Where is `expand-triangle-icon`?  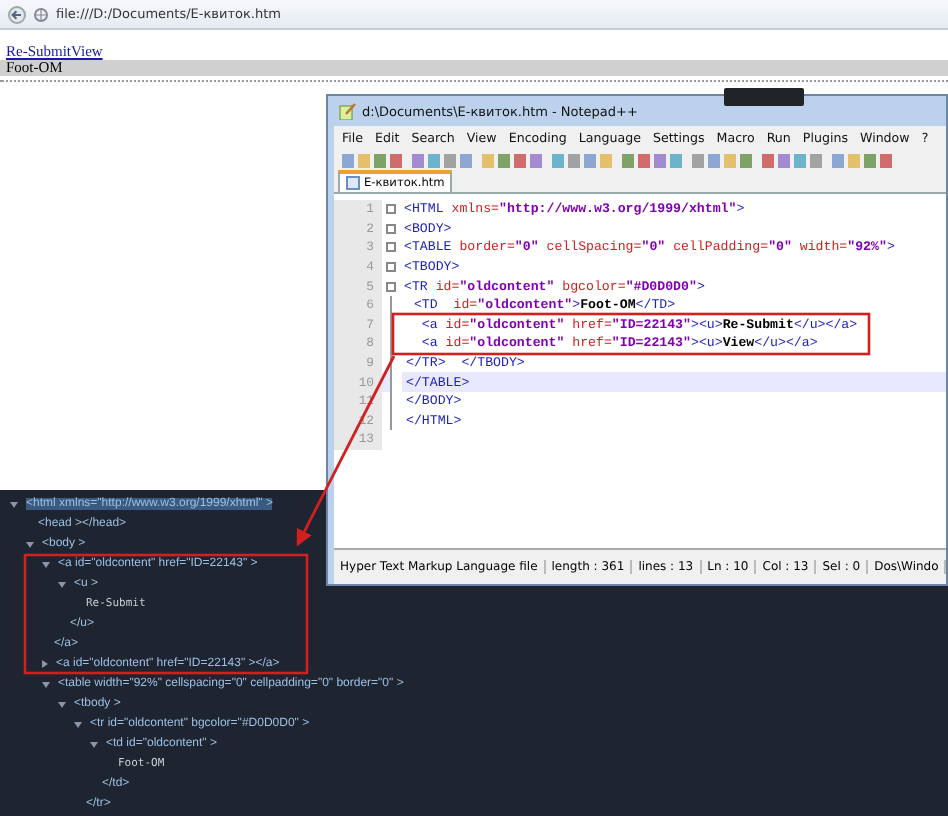
expand-triangle-icon is located at coordinates (45, 664).